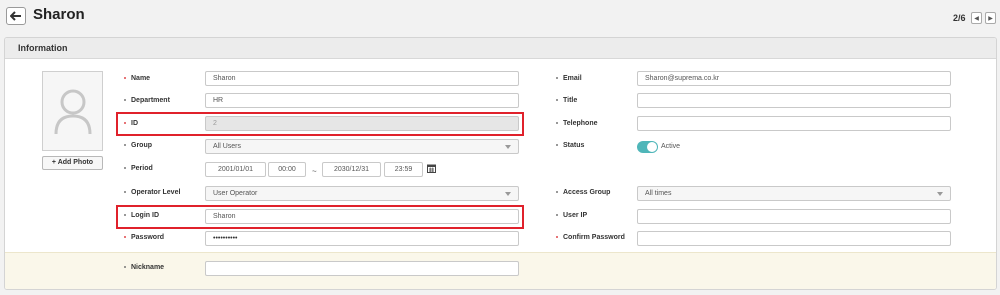 This screenshot has width=1000, height=295. What do you see at coordinates (144, 267) in the screenshot?
I see `nickname-label: Nickname` at bounding box center [144, 267].